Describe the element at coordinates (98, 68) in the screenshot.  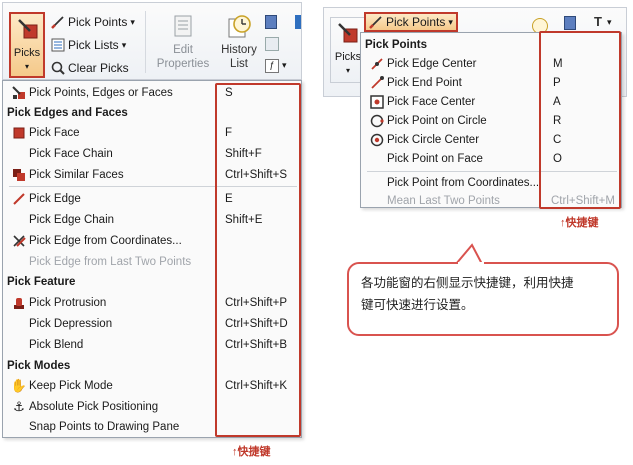
I see `clear-picks-label: Clear Picks` at that location.